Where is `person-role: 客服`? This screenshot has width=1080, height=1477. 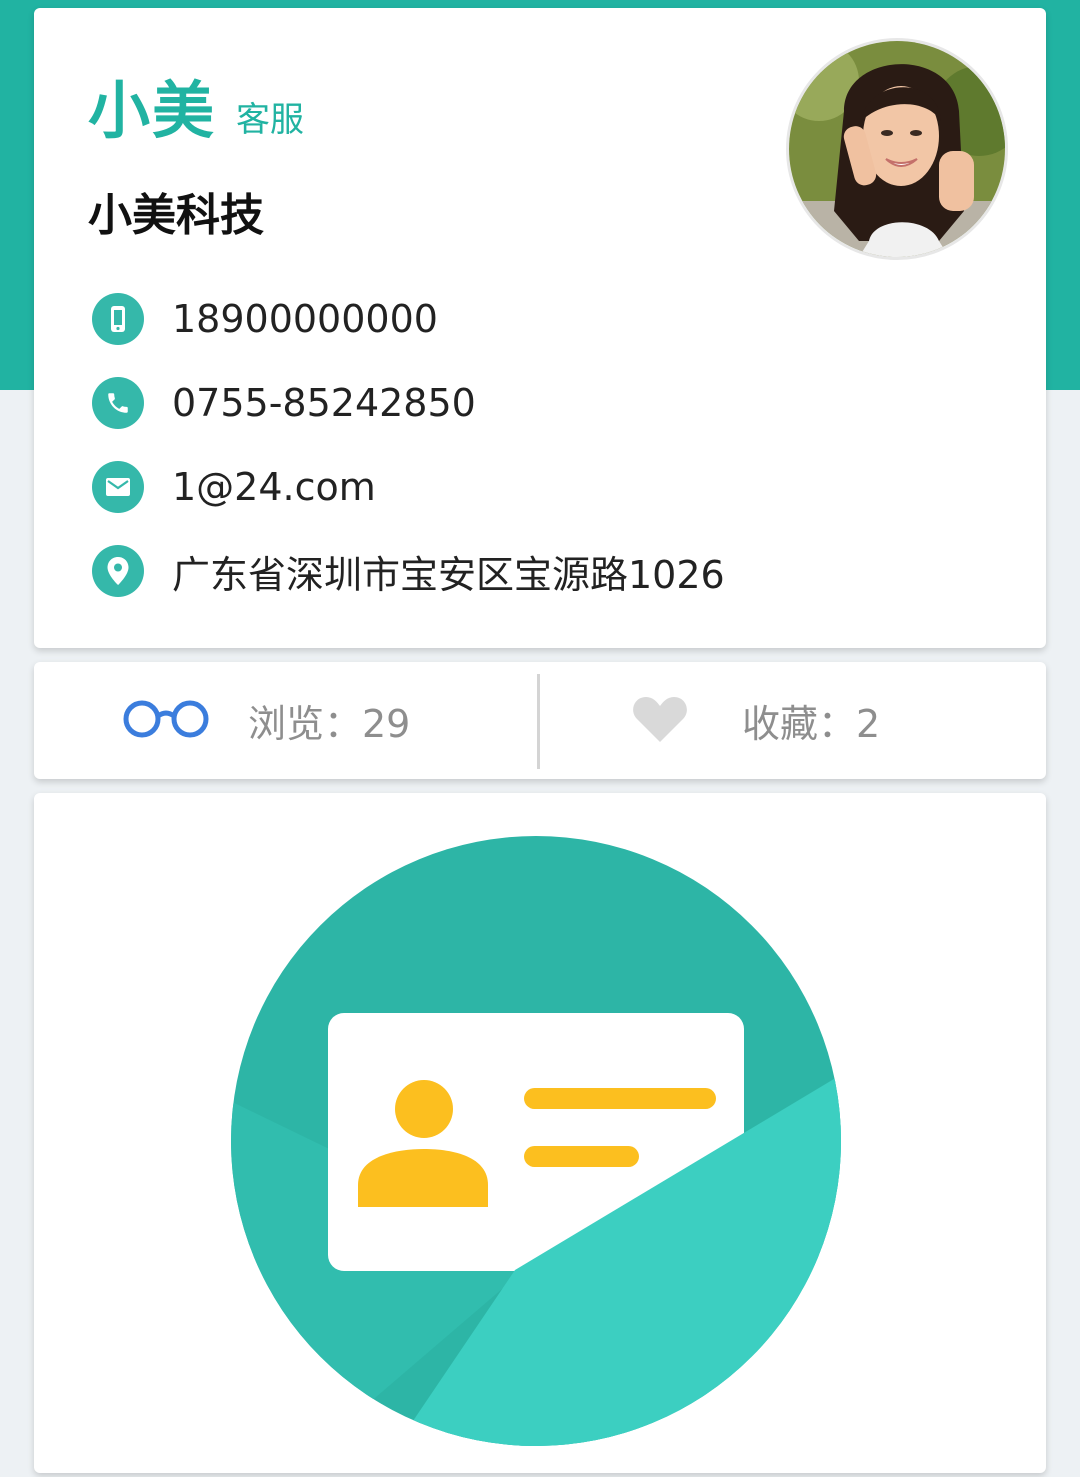
person-role: 客服 is located at coordinates (270, 120).